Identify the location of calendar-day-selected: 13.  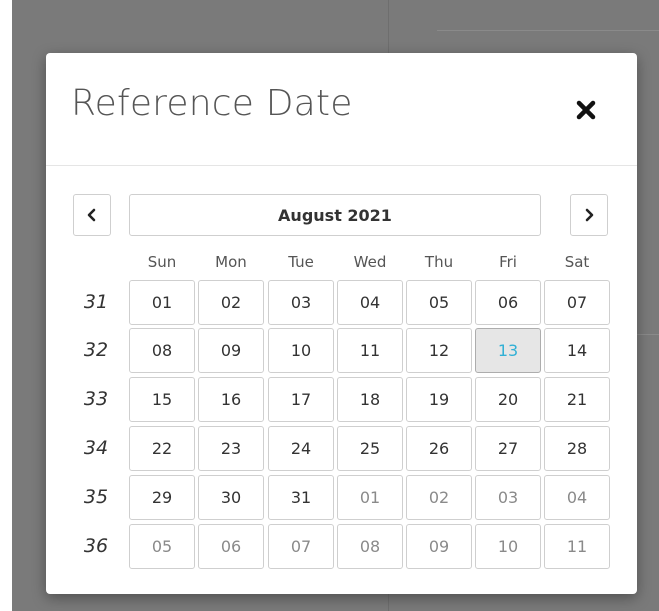
(508, 350).